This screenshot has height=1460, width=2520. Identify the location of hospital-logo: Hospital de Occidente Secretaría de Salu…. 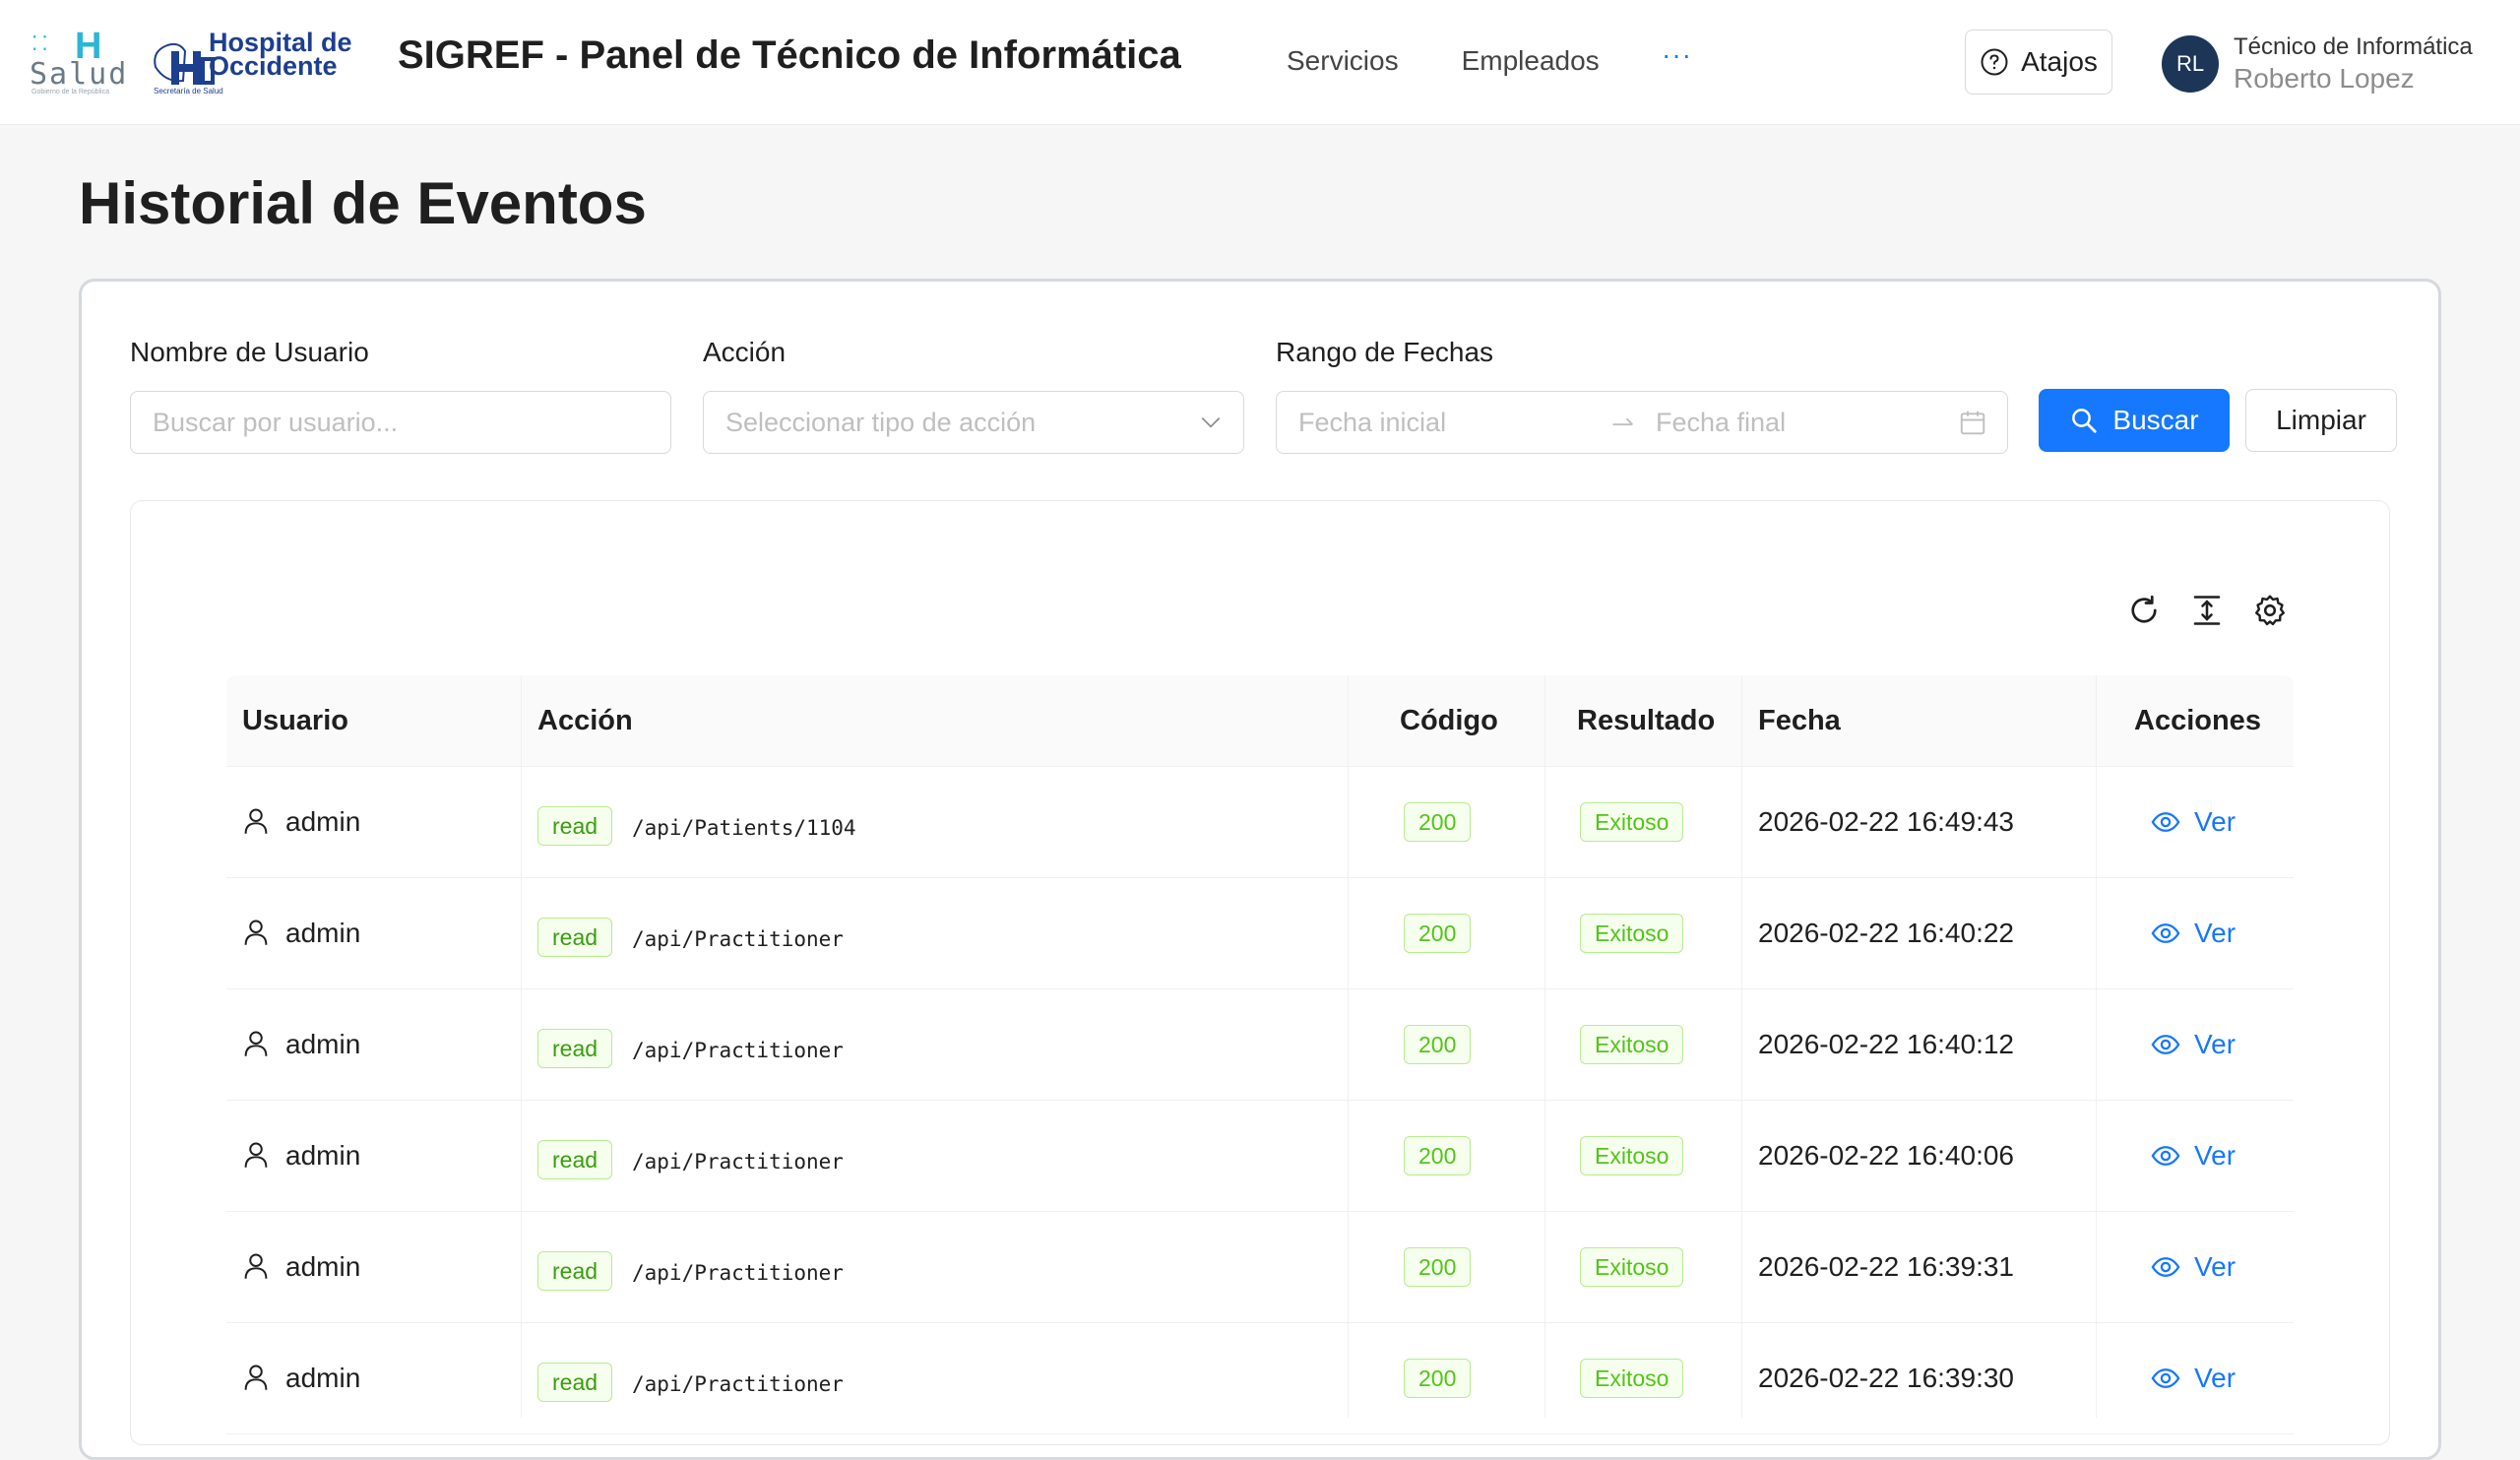
(260, 63).